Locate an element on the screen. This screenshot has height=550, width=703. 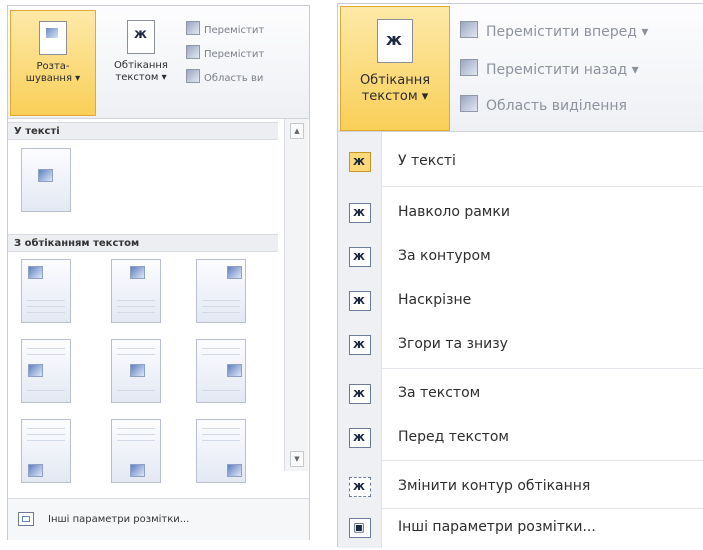
wrap-square-icon: ж is located at coordinates (360, 213).